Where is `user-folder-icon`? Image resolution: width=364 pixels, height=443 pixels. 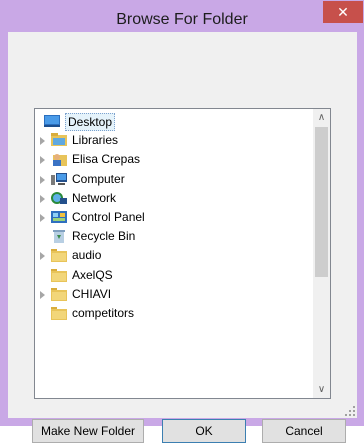 user-folder-icon is located at coordinates (59, 159).